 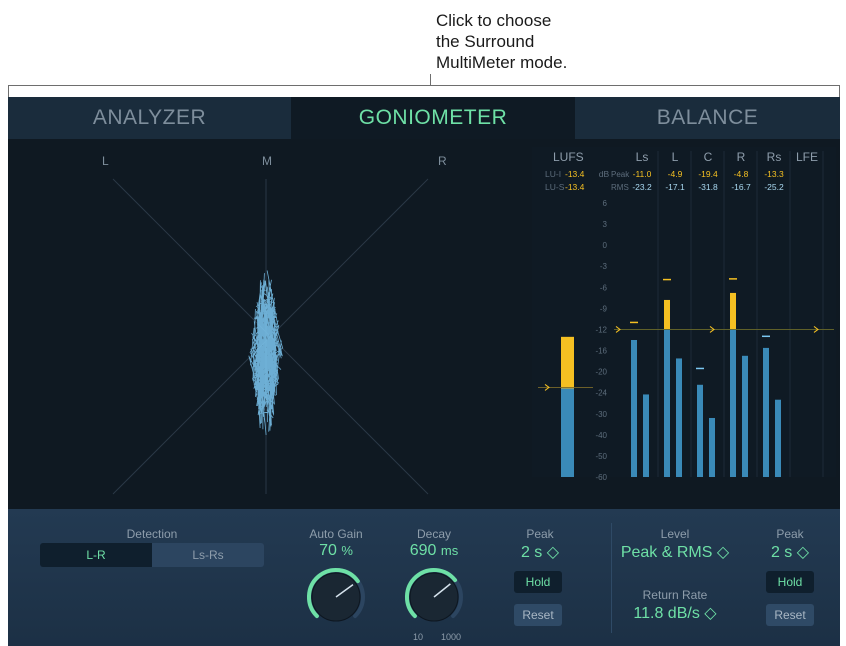 I want to click on lu-i-label: LU-I, so click(x=553, y=174).